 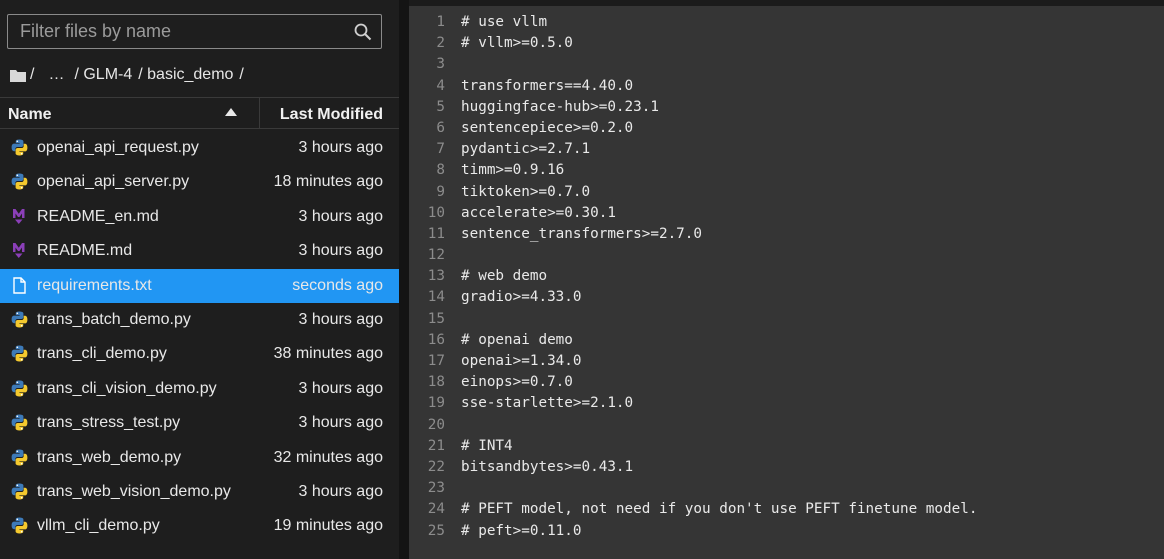 I want to click on code-line: 6 sentencepiece>=0.2.0, so click(x=786, y=128).